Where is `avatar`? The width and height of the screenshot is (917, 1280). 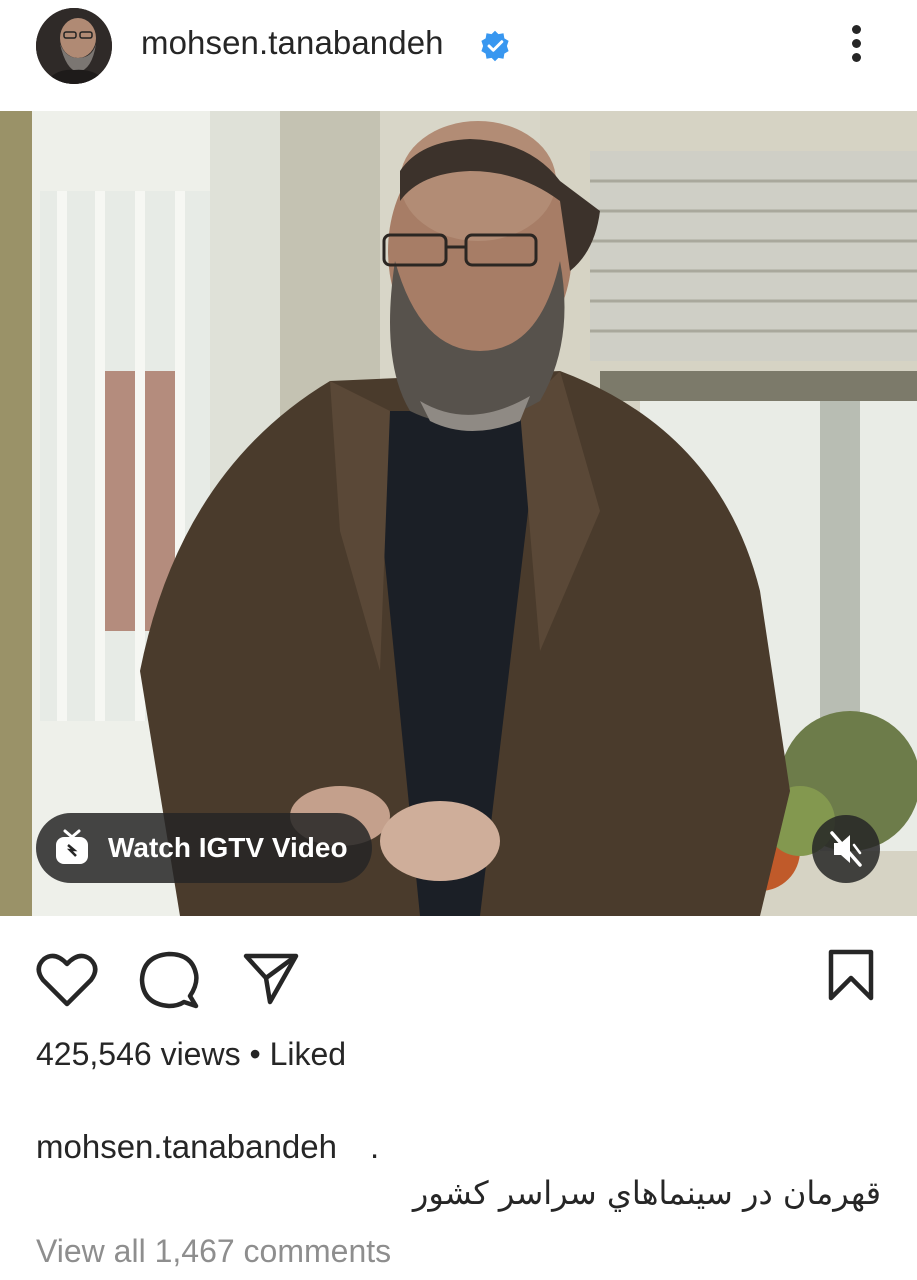 avatar is located at coordinates (74, 46).